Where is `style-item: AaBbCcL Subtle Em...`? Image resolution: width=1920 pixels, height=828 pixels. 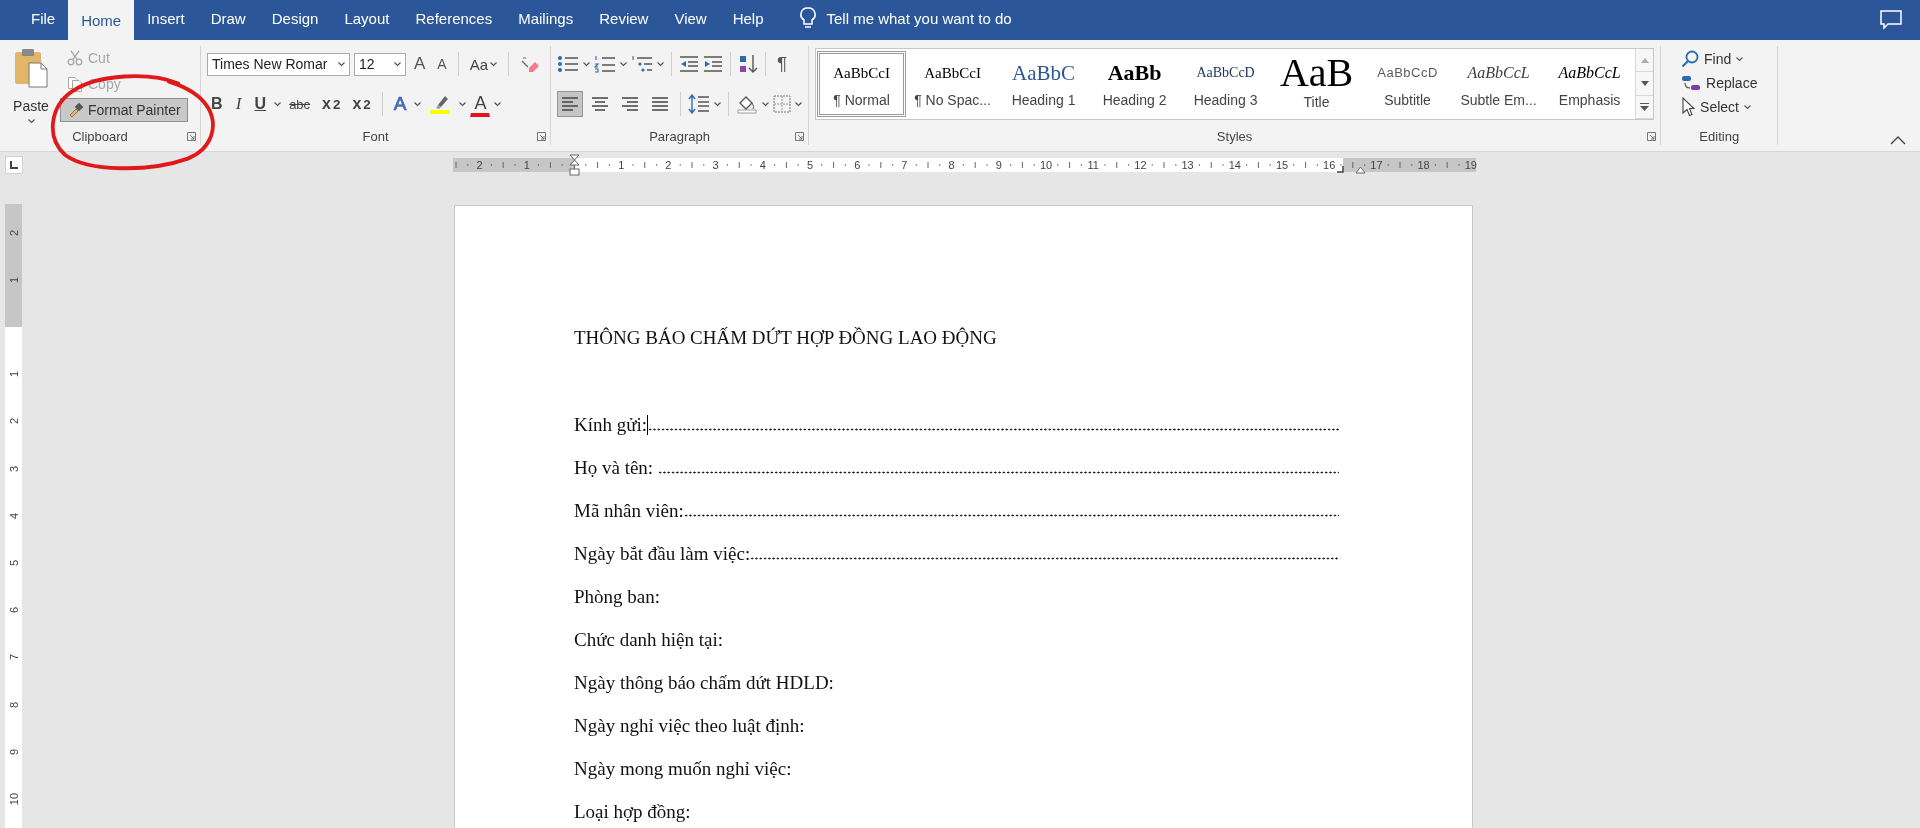 style-item: AaBbCcL Subtle Em... is located at coordinates (1499, 84).